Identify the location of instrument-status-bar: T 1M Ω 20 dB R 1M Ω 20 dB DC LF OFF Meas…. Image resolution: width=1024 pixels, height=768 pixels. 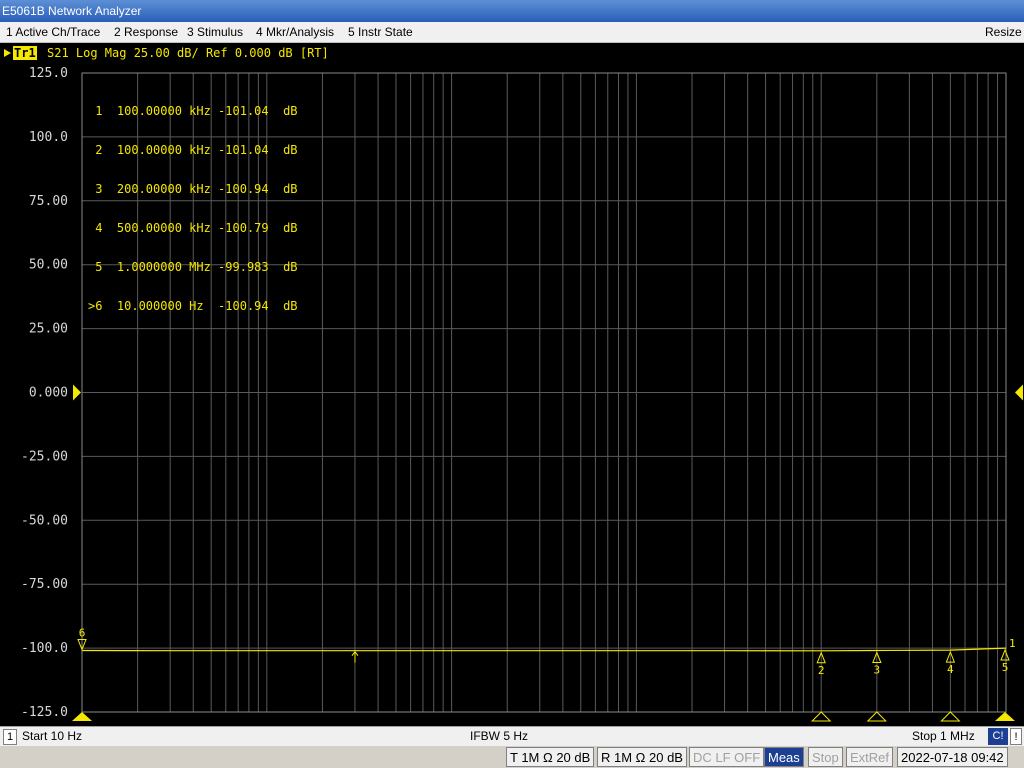
(512, 757).